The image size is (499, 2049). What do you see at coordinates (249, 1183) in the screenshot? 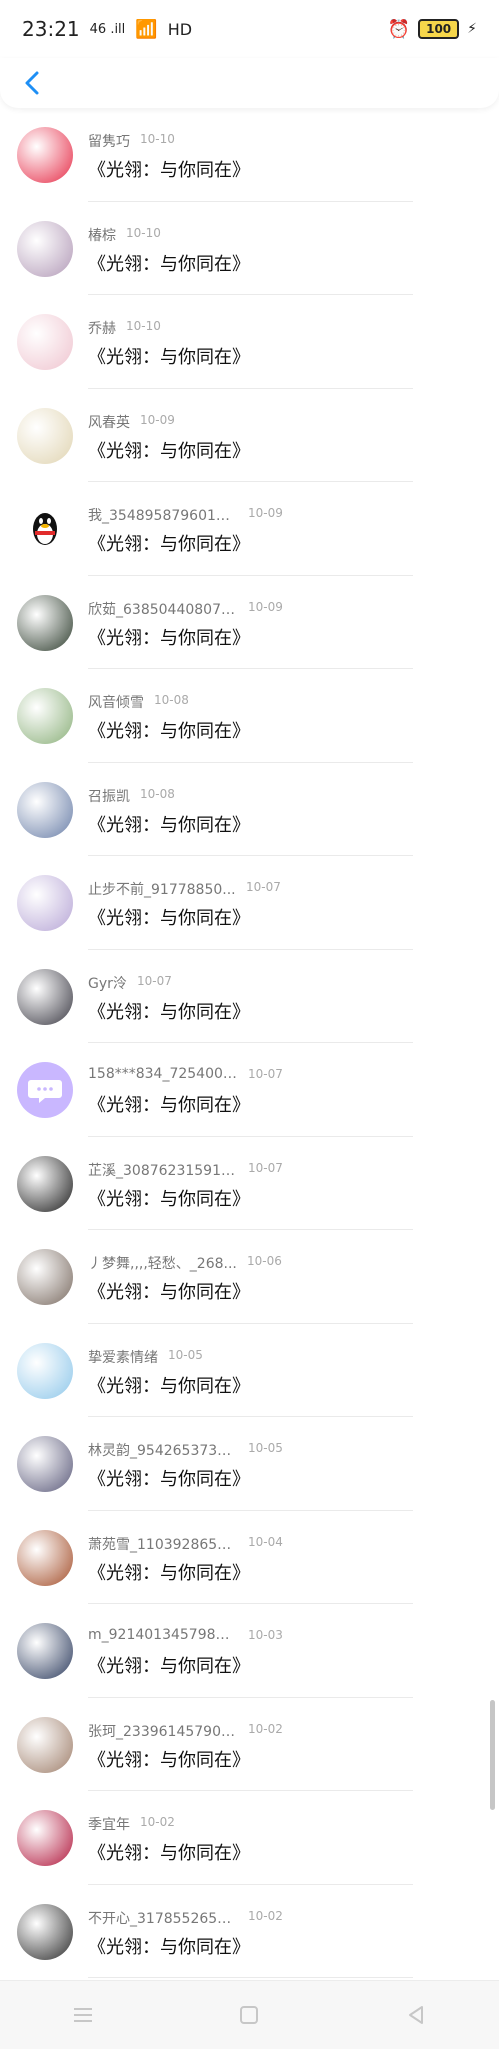
I see `list-item: 芷溪_308762315914... 10-07 《光翎：与你同在》` at bounding box center [249, 1183].